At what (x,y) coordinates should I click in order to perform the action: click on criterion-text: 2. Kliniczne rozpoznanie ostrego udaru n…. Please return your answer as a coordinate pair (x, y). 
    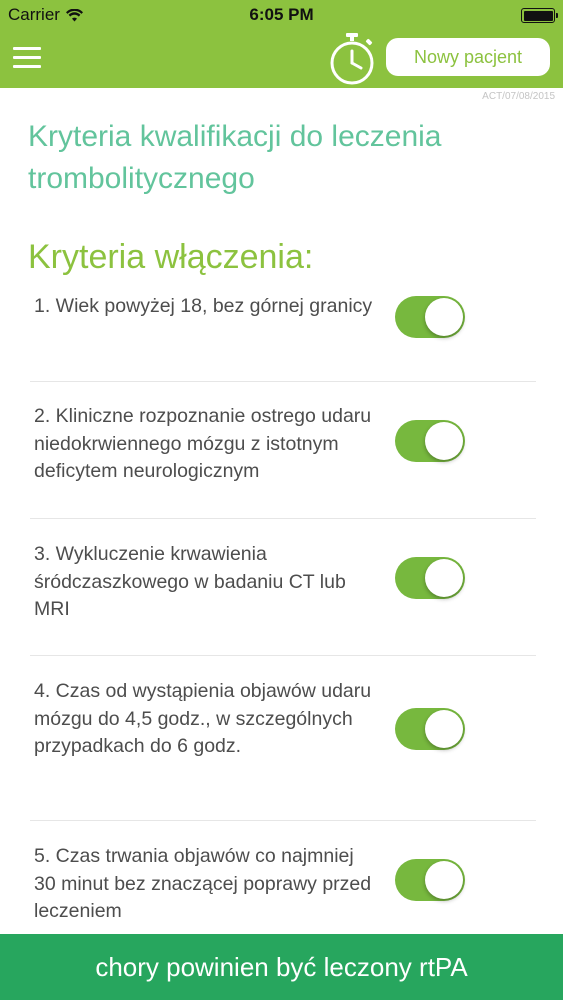
    Looking at the image, I should click on (203, 443).